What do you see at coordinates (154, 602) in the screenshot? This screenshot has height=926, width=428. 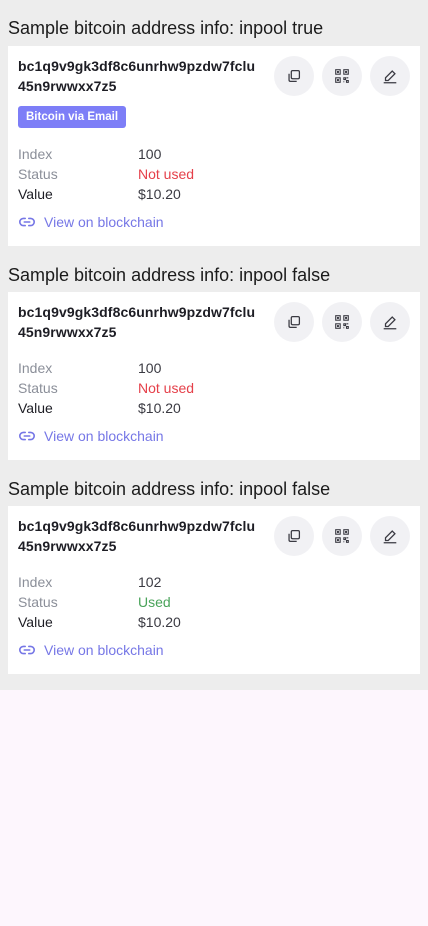 I see `status-value: Used` at bounding box center [154, 602].